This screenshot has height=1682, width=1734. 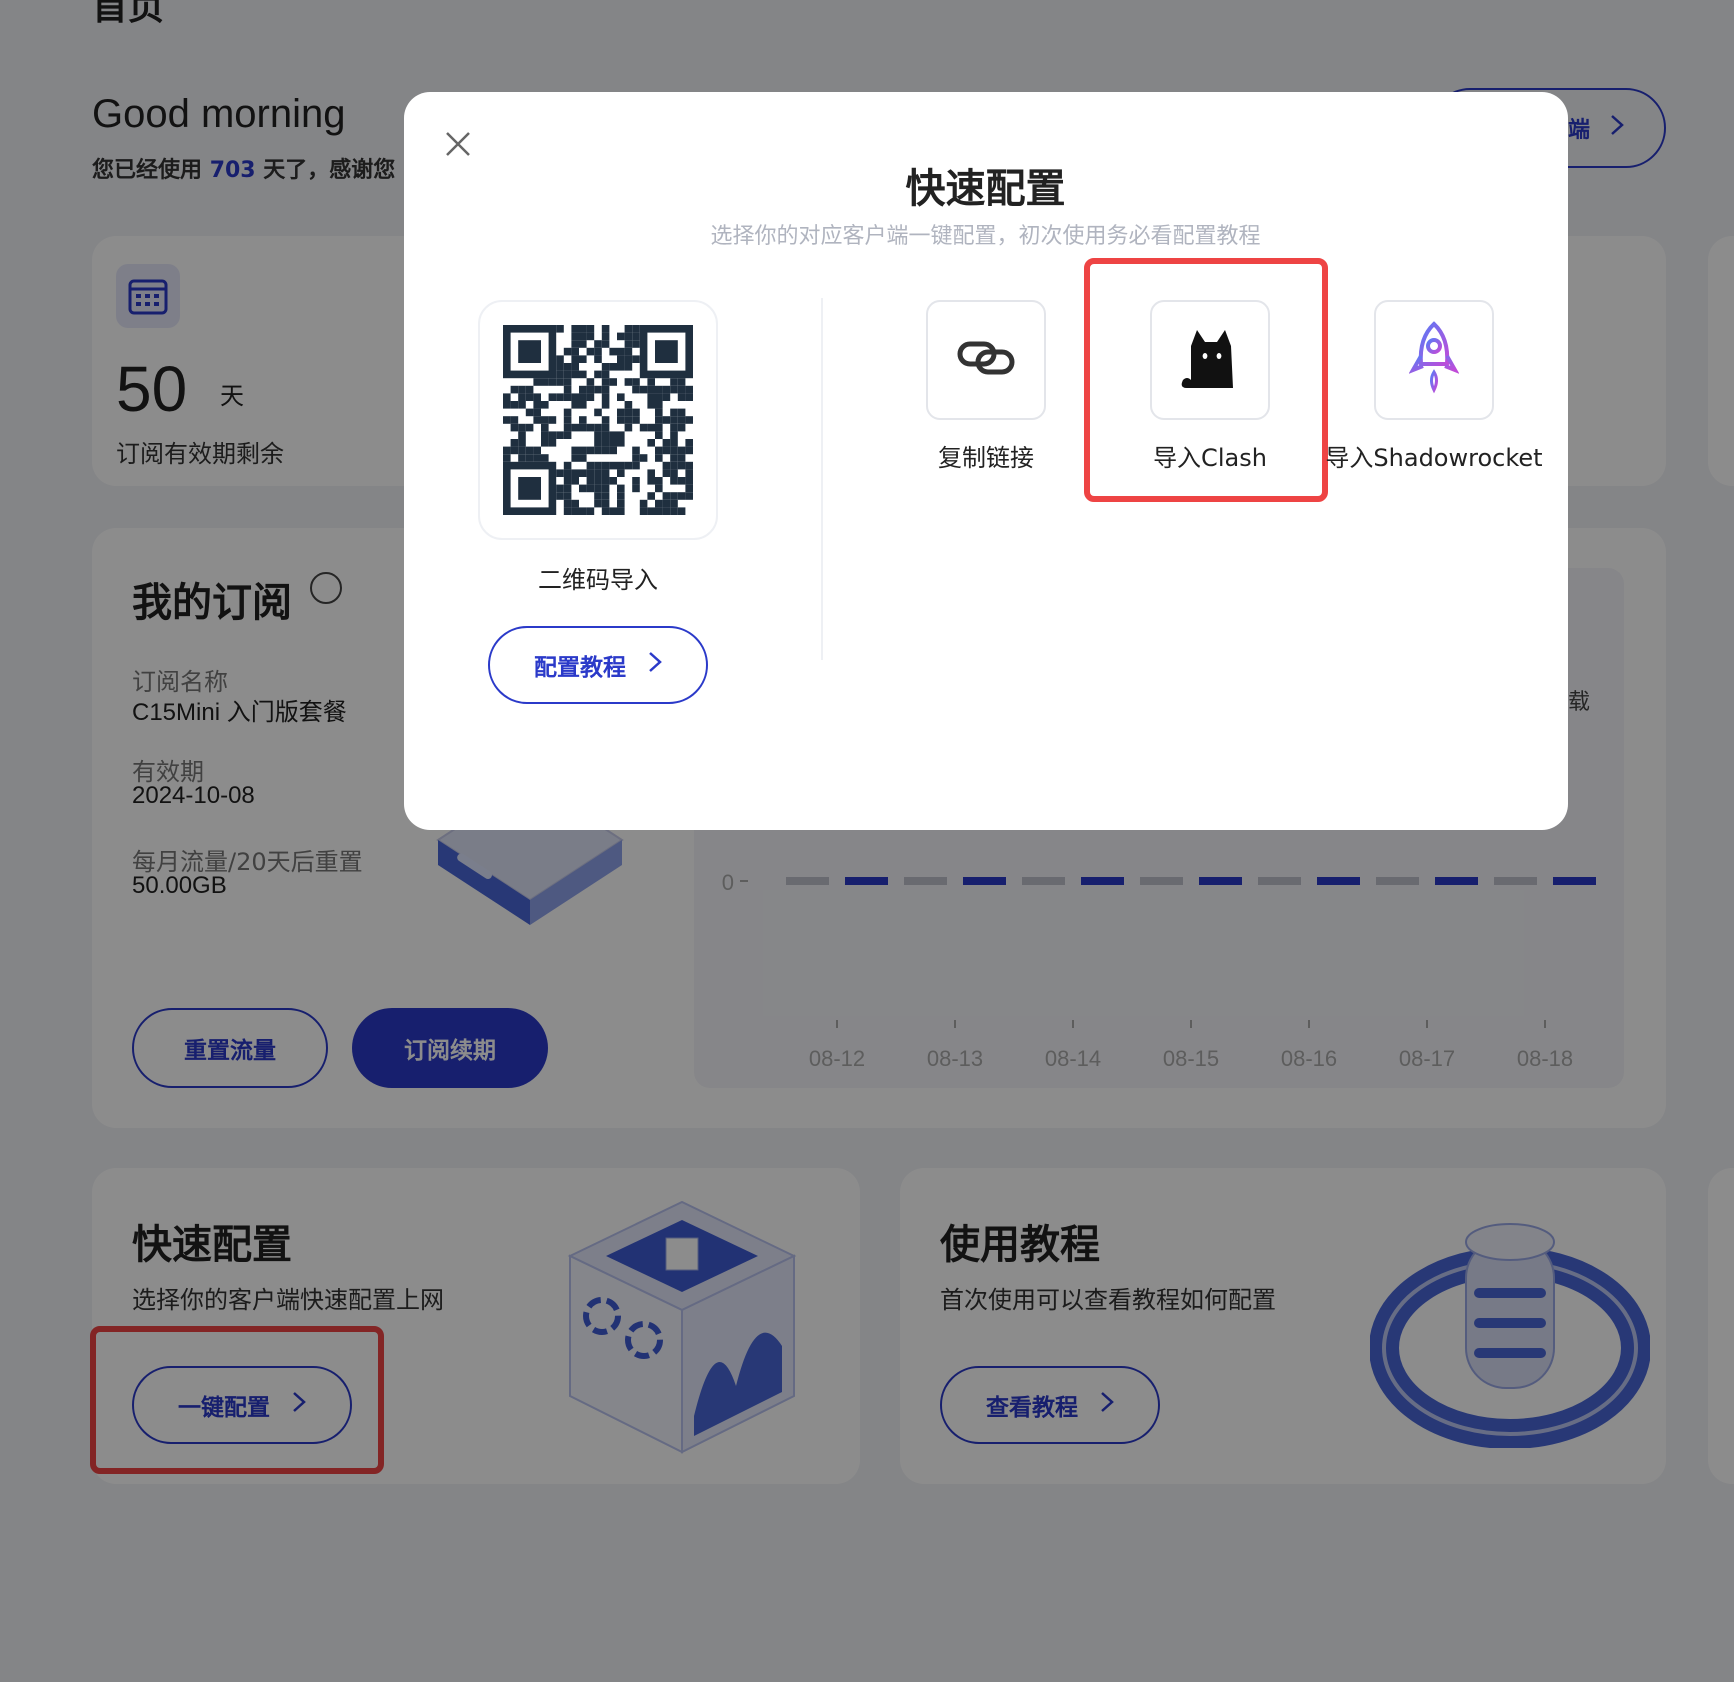 I want to click on rocket-icon, so click(x=1434, y=360).